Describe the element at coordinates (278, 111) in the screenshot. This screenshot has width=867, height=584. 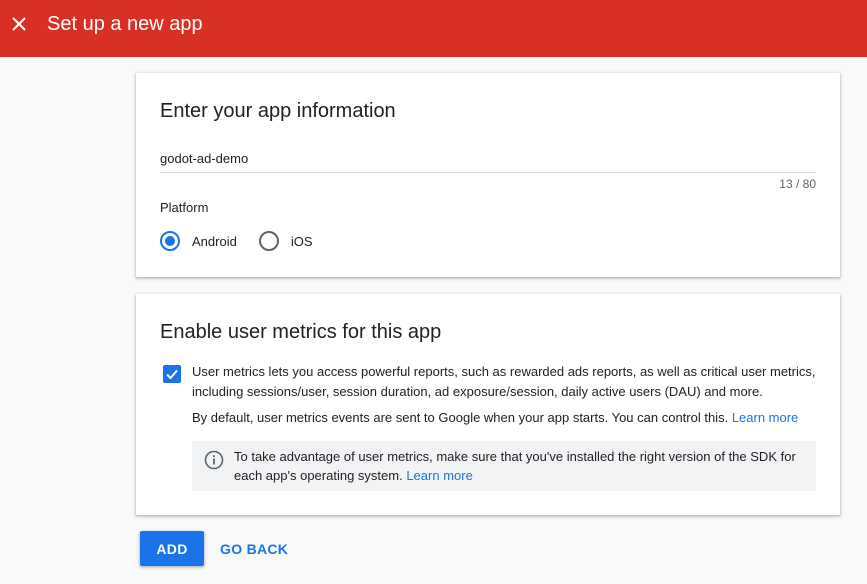
I see `app-info-title: Enter your app information` at that location.